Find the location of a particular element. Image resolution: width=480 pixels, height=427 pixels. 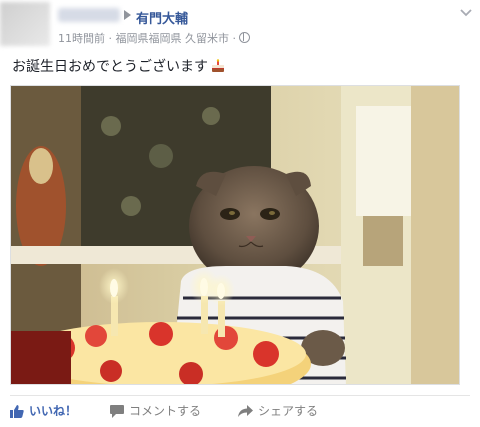

post-options-chevron-icon is located at coordinates (466, 13).